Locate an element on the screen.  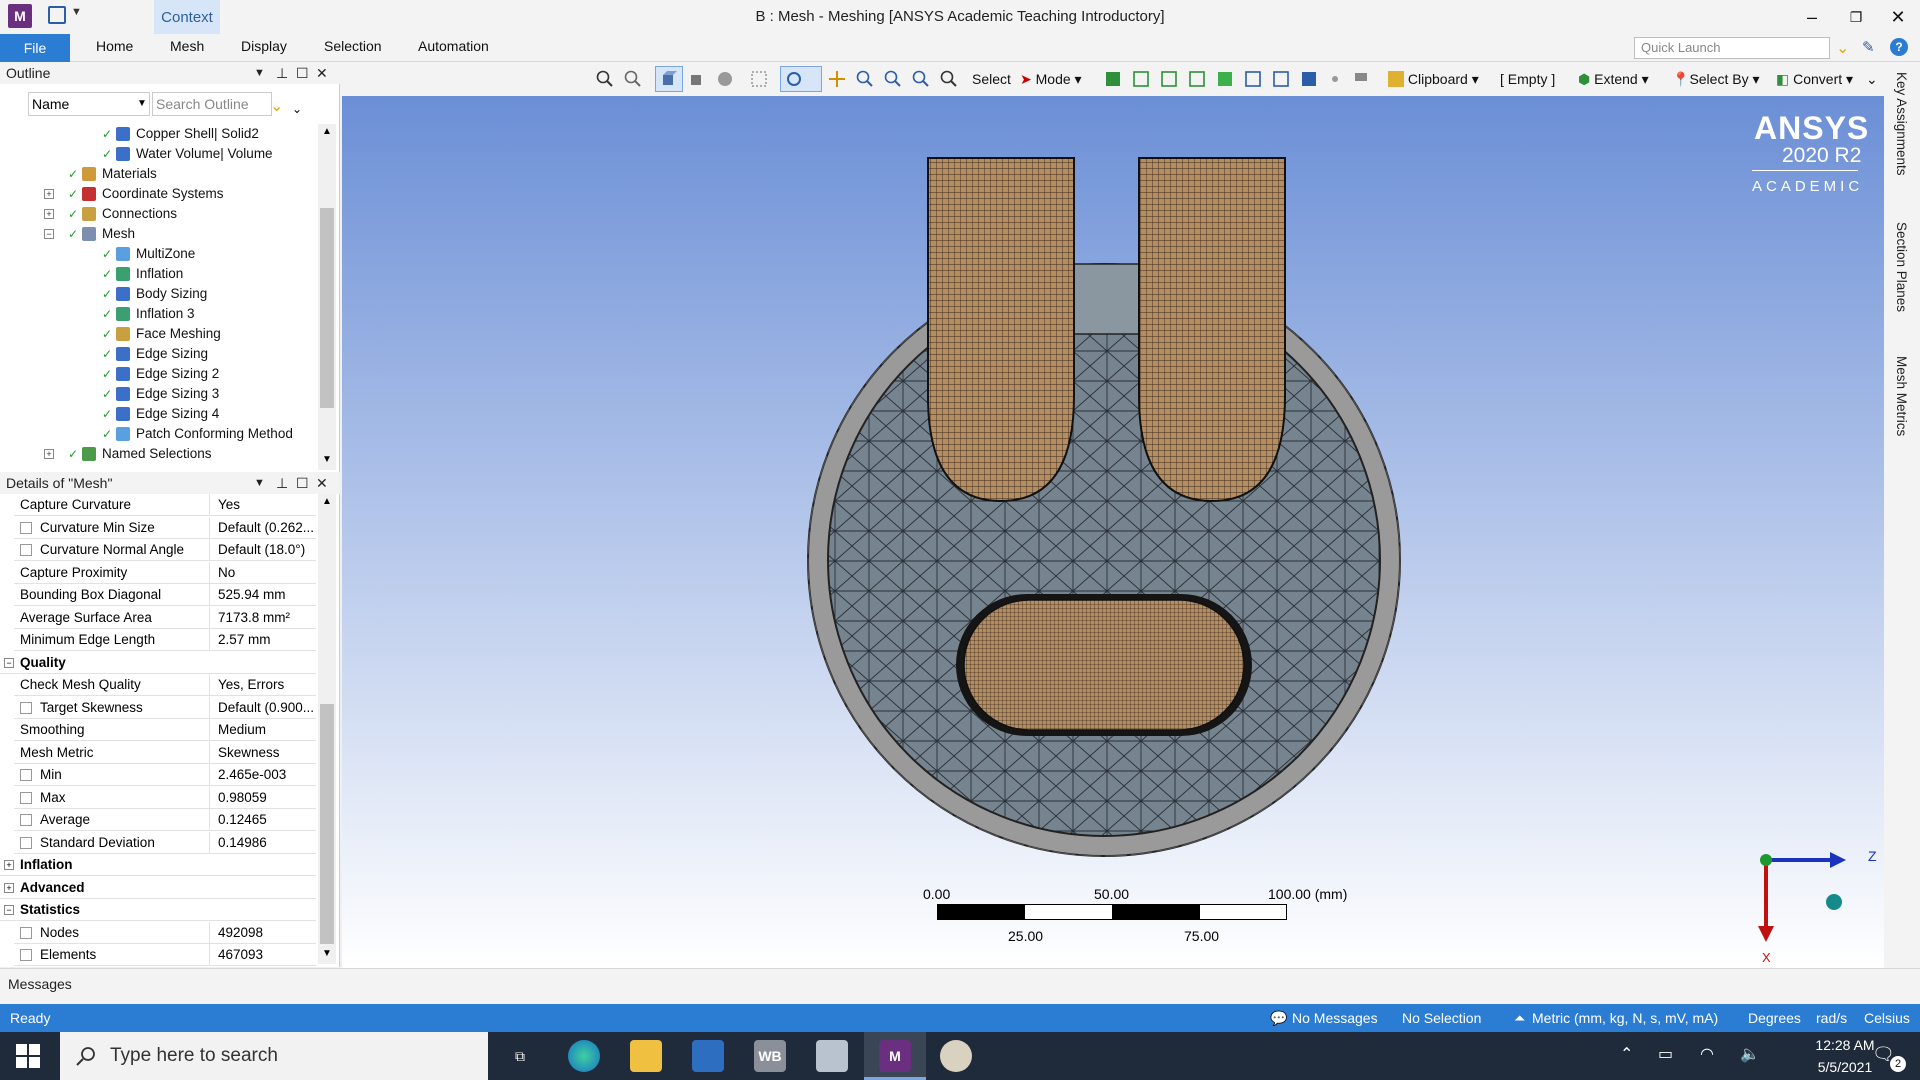
details-row: Curvature Normal Angle Default (18.0°) is located at coordinates (165, 550).